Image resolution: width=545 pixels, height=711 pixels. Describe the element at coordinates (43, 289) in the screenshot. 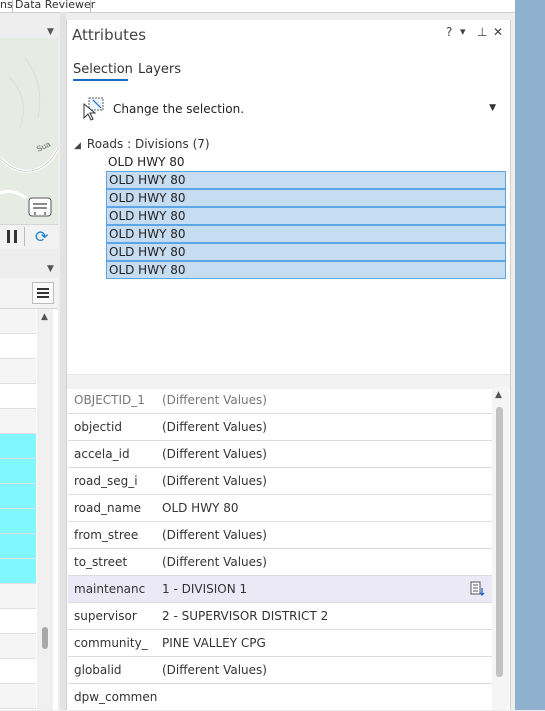

I see `menu-icon` at that location.